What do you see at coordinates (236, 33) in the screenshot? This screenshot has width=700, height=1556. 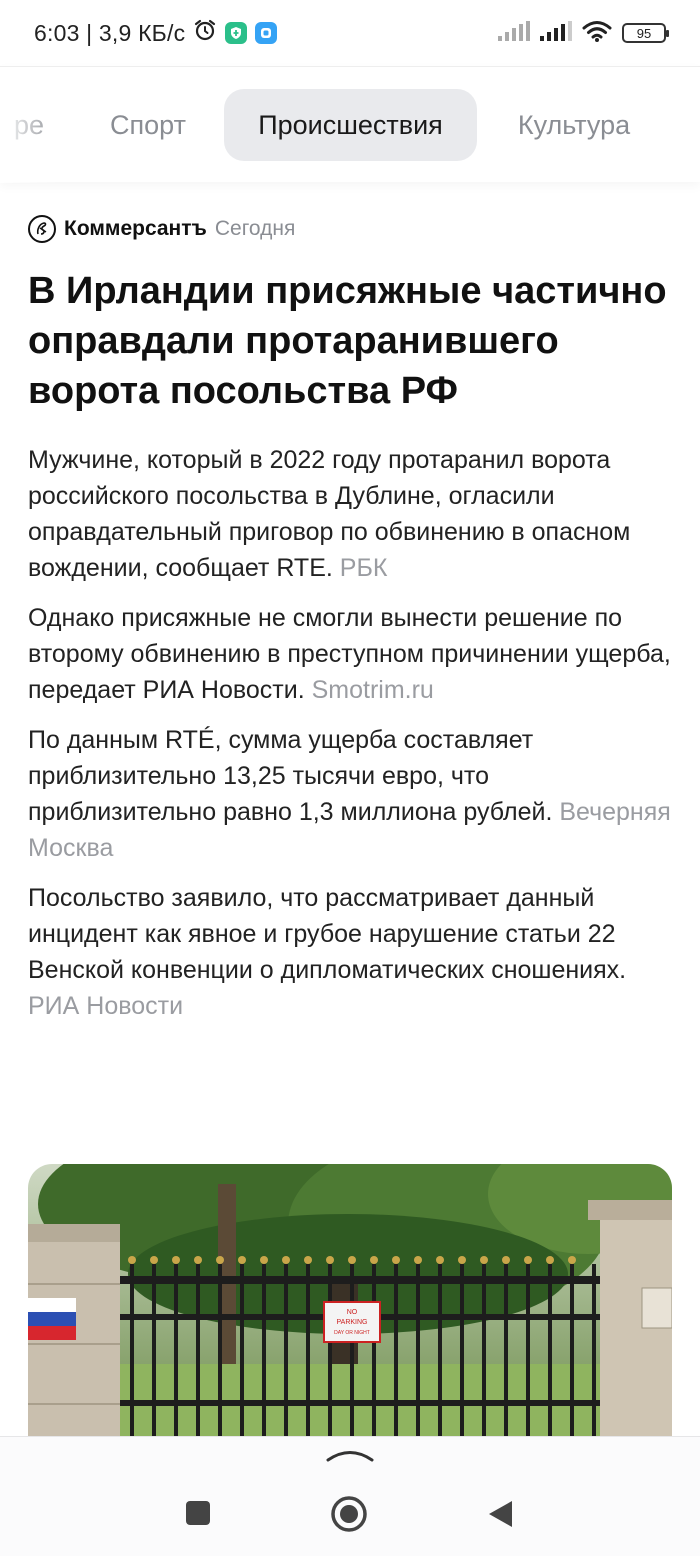 I see `shield-app-icon` at bounding box center [236, 33].